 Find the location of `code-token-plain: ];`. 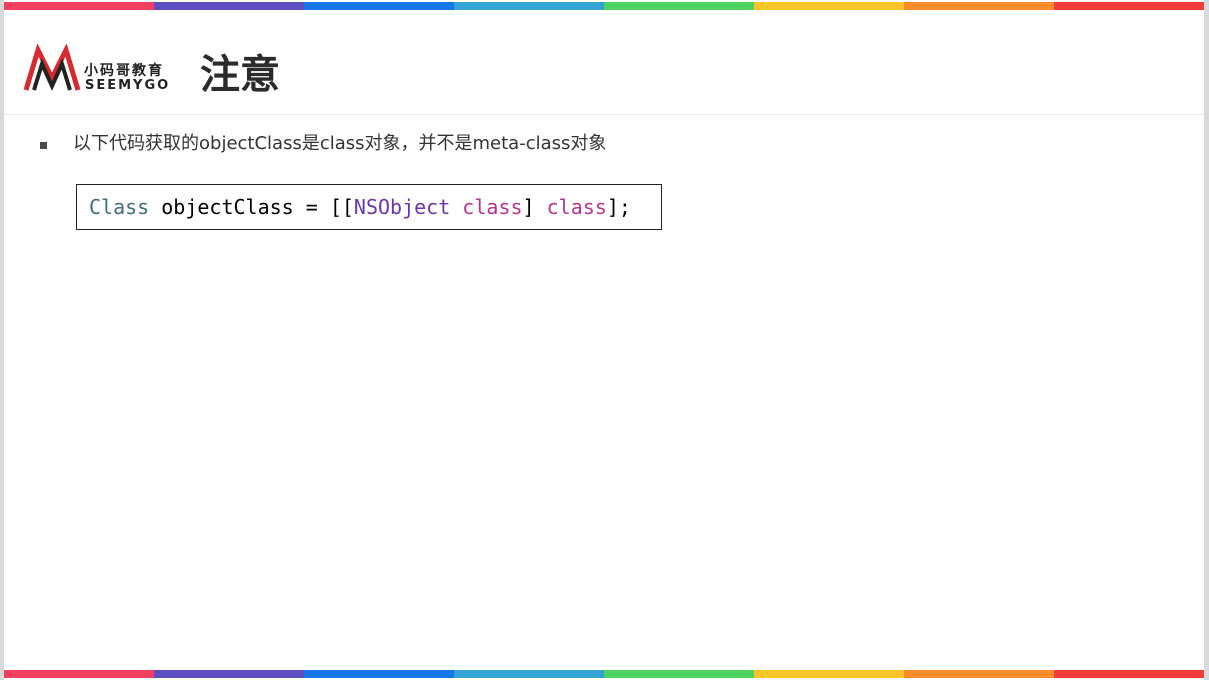

code-token-plain: ]; is located at coordinates (618, 207).